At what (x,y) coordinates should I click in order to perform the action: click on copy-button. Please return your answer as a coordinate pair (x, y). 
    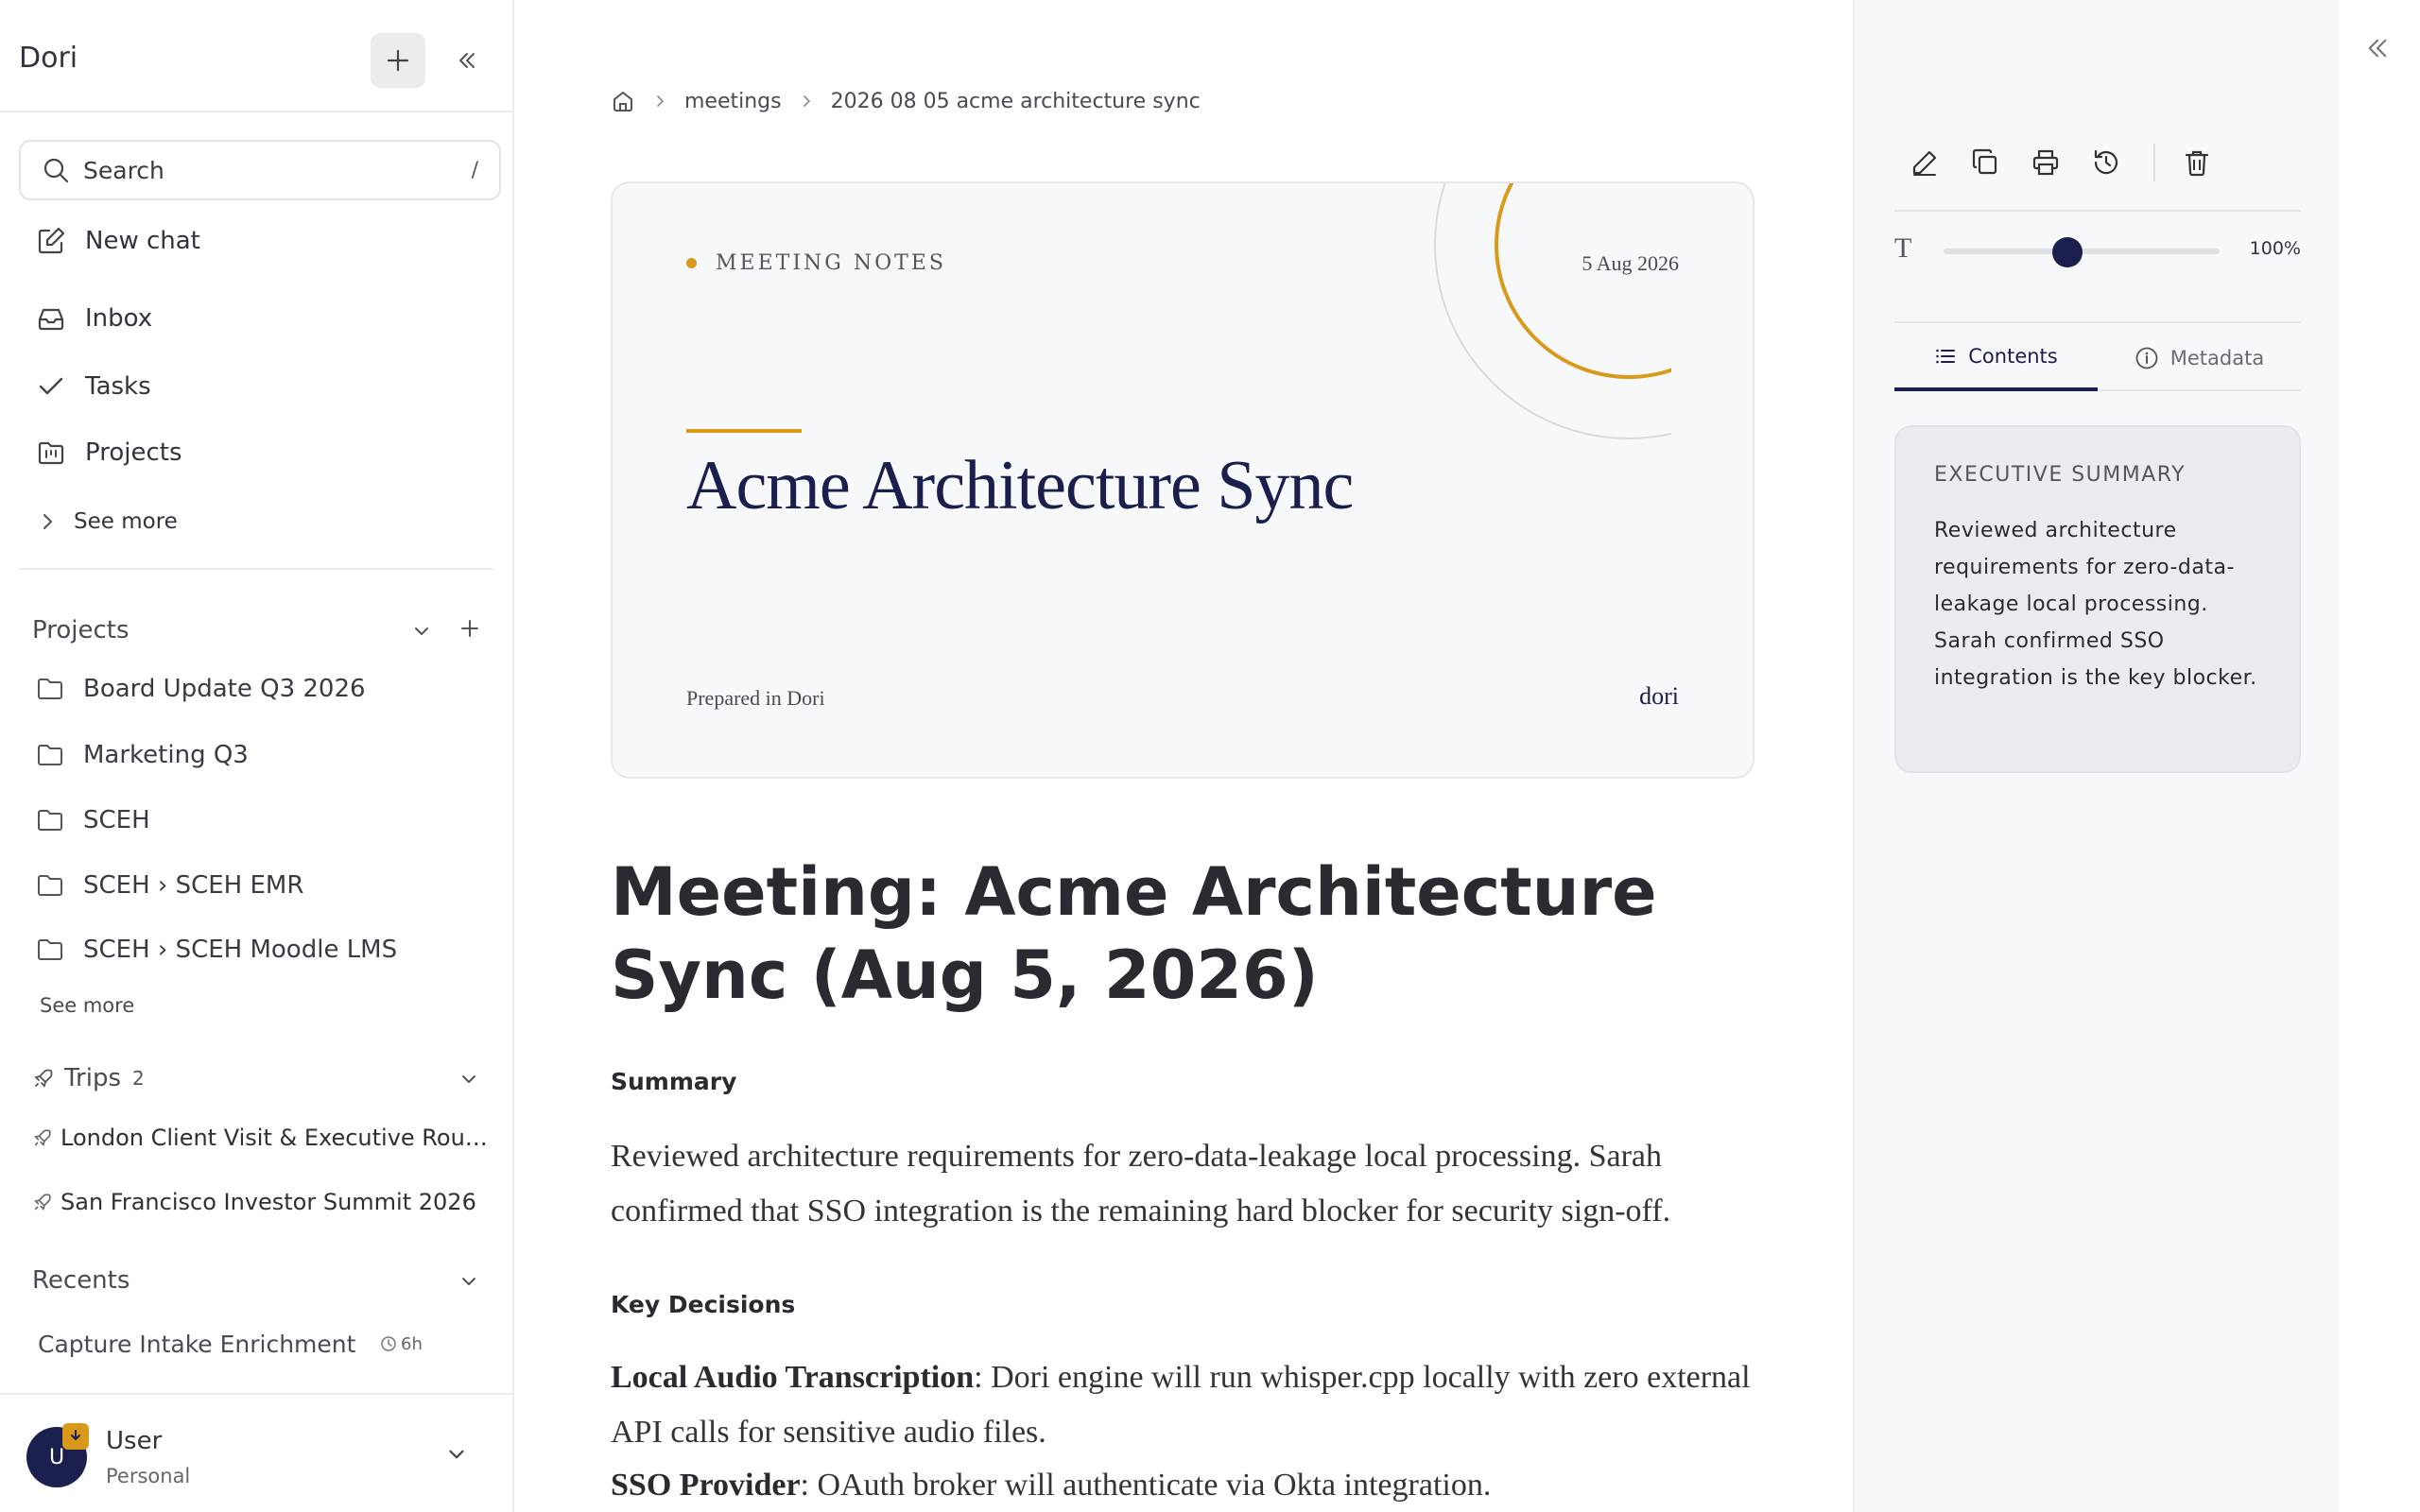
    Looking at the image, I should click on (1985, 162).